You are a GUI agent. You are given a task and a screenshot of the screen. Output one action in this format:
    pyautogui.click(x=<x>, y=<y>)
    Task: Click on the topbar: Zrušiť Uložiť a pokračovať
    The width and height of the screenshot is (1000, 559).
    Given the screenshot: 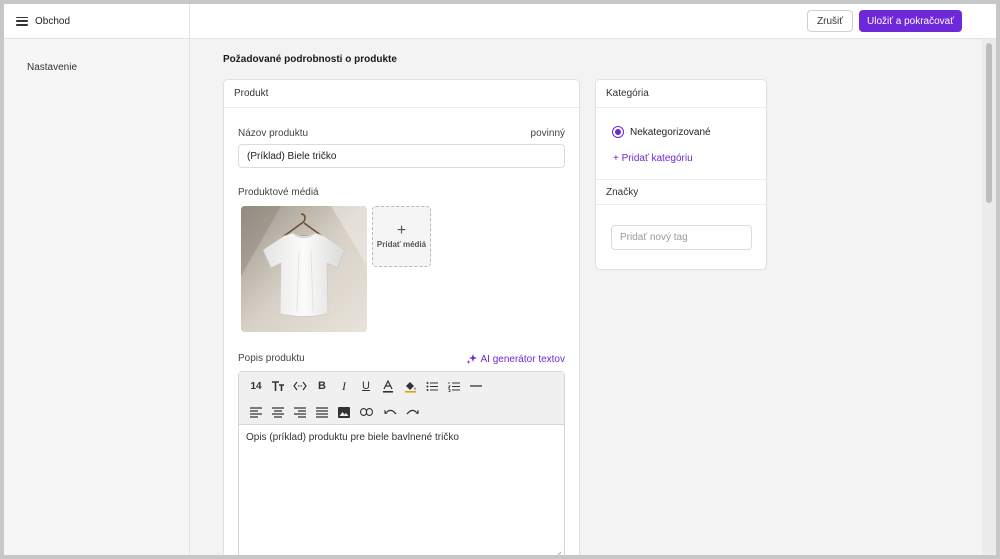 What is the action you would take?
    pyautogui.click(x=593, y=21)
    